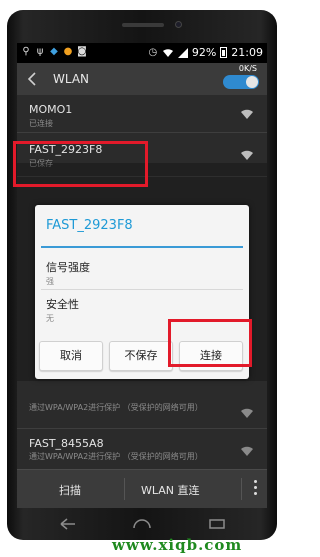 Image resolution: width=320 pixels, height=557 pixels. What do you see at coordinates (51, 109) in the screenshot?
I see `network-name: MOMO1` at bounding box center [51, 109].